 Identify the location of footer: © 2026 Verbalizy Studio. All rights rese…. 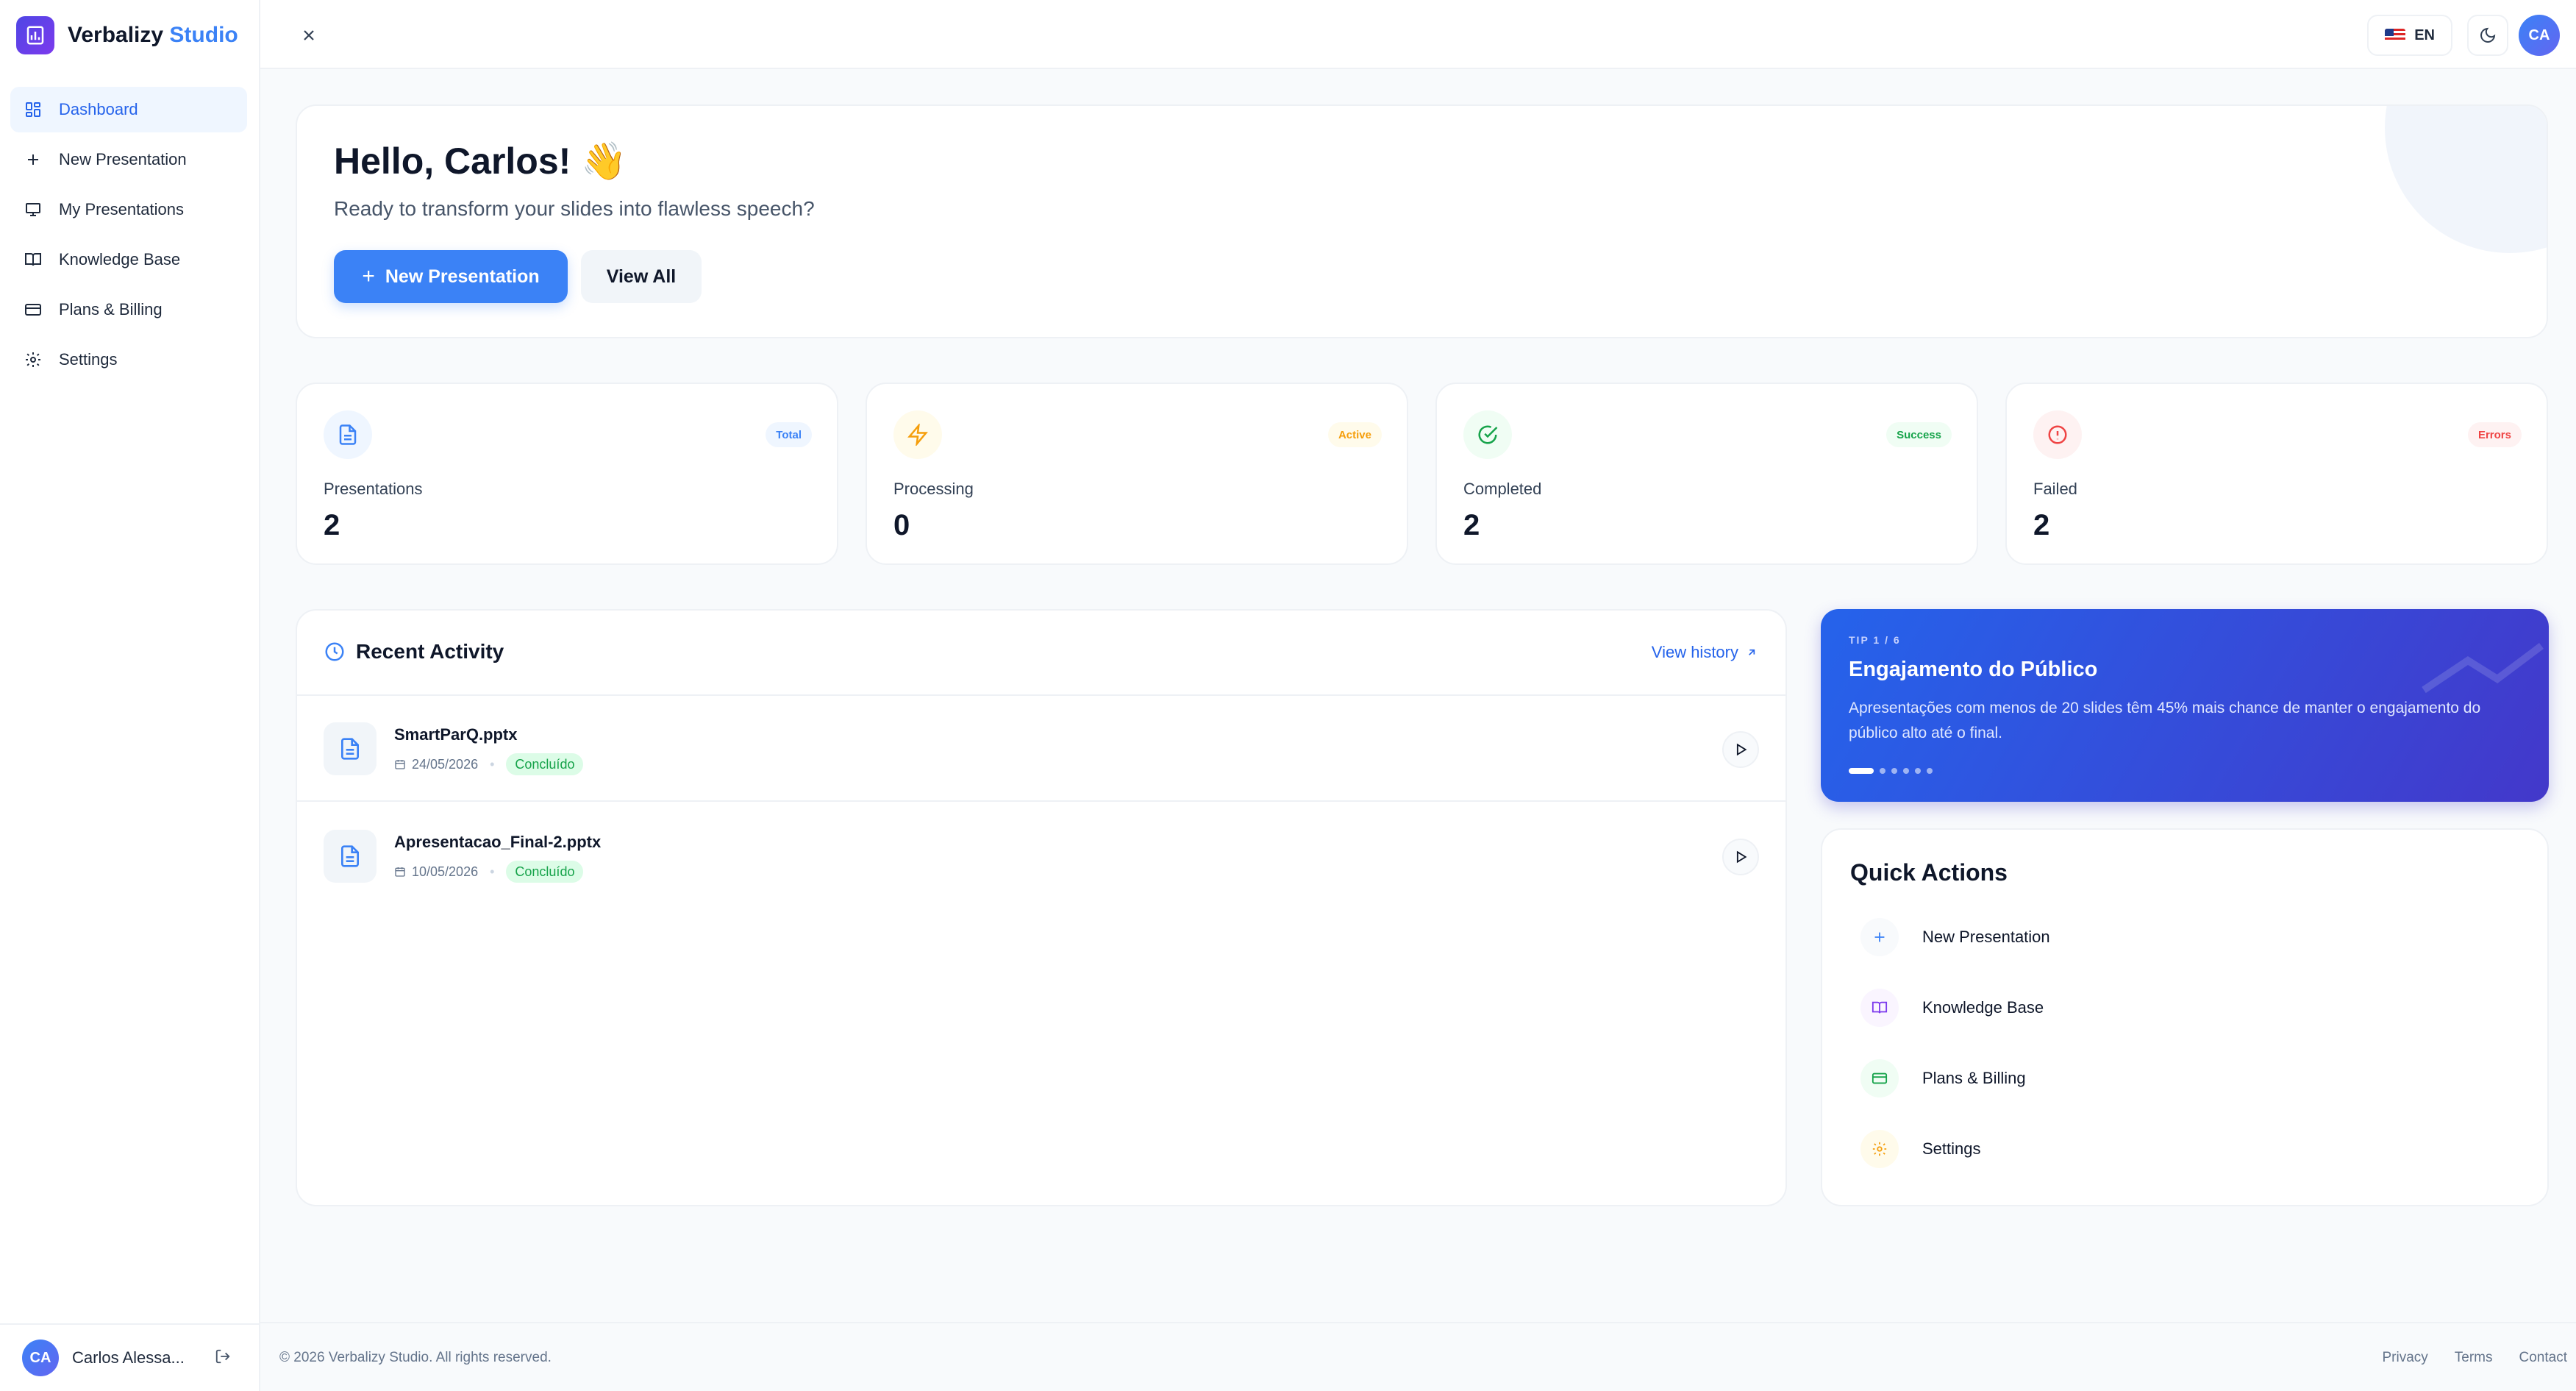
(1418, 1356).